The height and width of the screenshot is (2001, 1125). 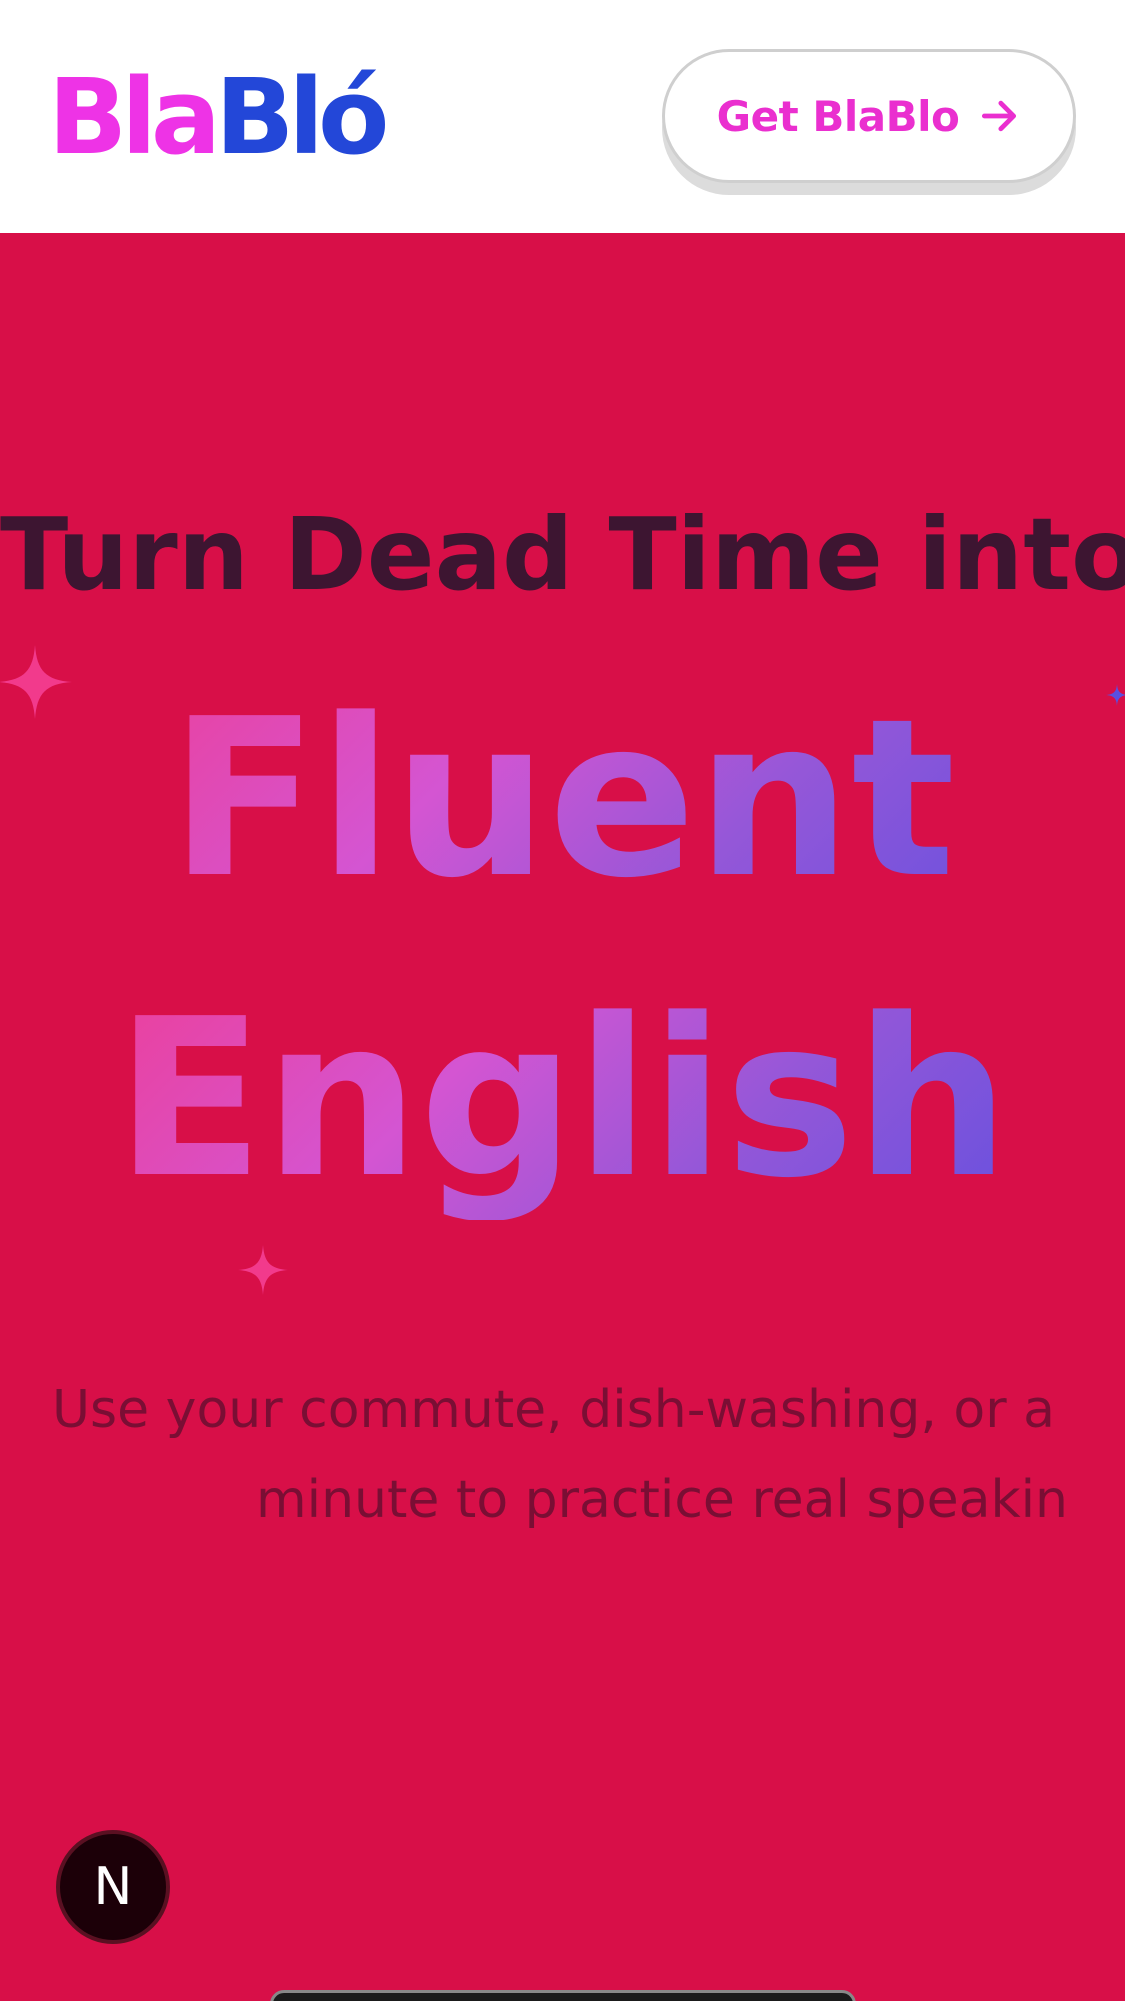 What do you see at coordinates (838, 116) in the screenshot?
I see `get-blablo-button-label: Get BlaBlo` at bounding box center [838, 116].